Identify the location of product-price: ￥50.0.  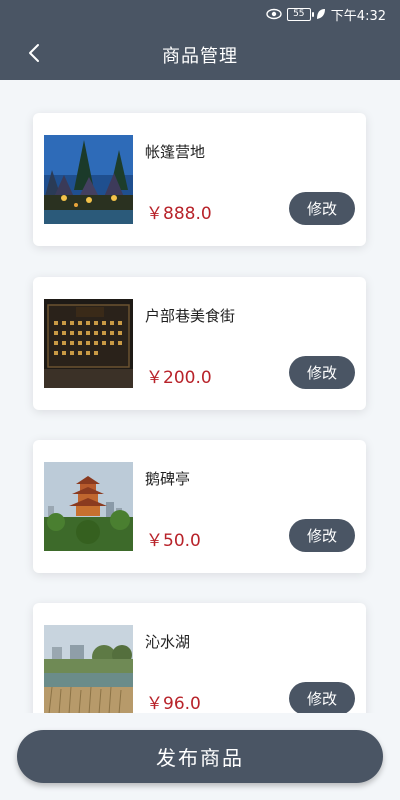
(173, 541).